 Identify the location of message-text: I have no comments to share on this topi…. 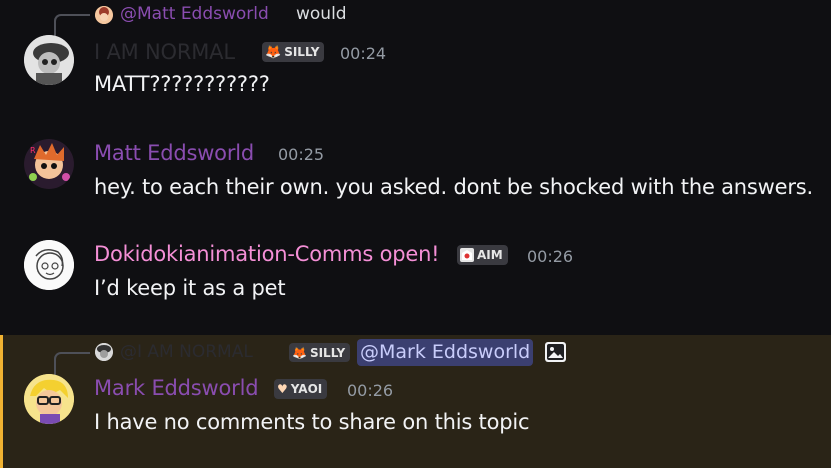
(312, 422).